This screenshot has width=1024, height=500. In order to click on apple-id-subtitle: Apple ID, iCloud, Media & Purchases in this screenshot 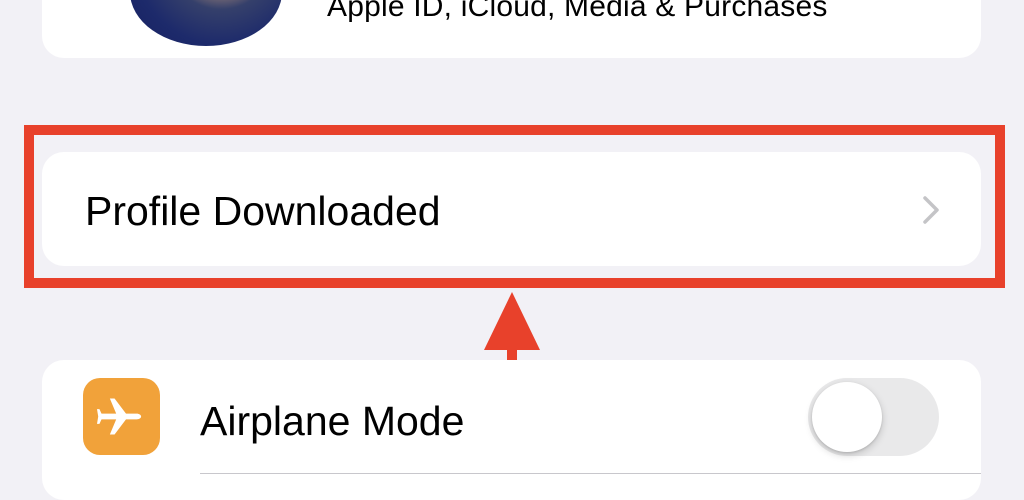, I will do `click(577, 11)`.